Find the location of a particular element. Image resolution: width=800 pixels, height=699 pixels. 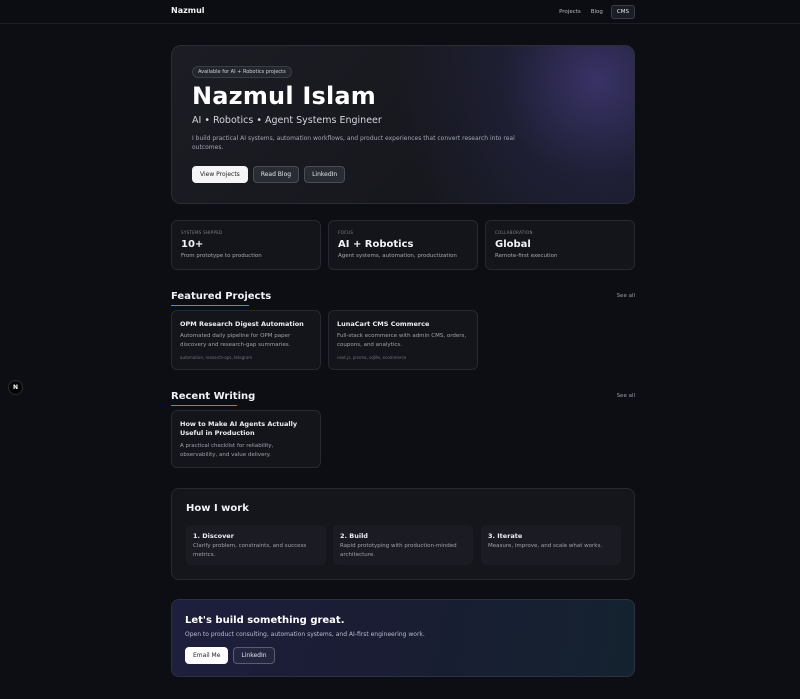

featured-see-all-link: See all is located at coordinates (626, 296).